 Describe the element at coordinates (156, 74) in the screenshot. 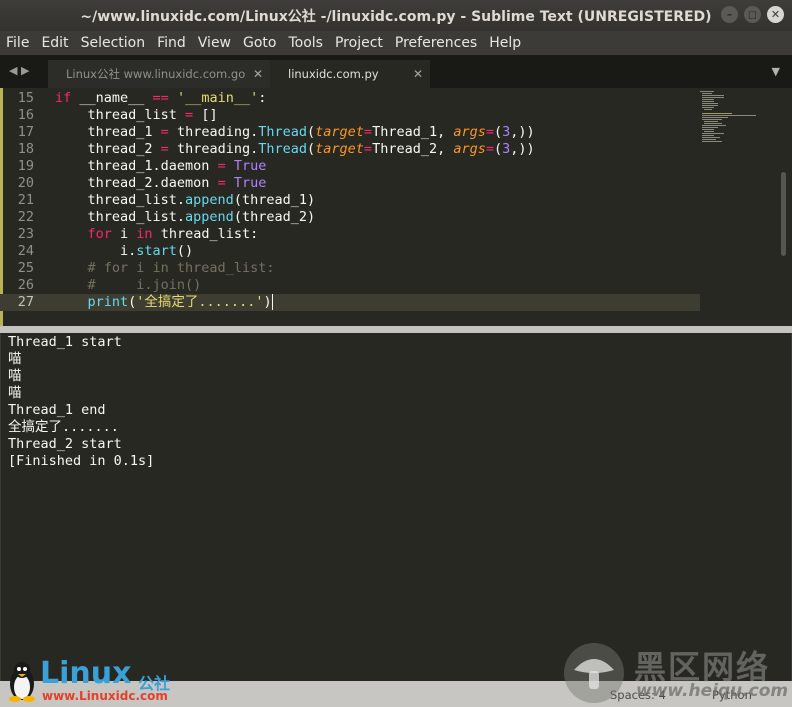

I see `tab-label: Linux公社 www.linuxidc.com.go` at that location.